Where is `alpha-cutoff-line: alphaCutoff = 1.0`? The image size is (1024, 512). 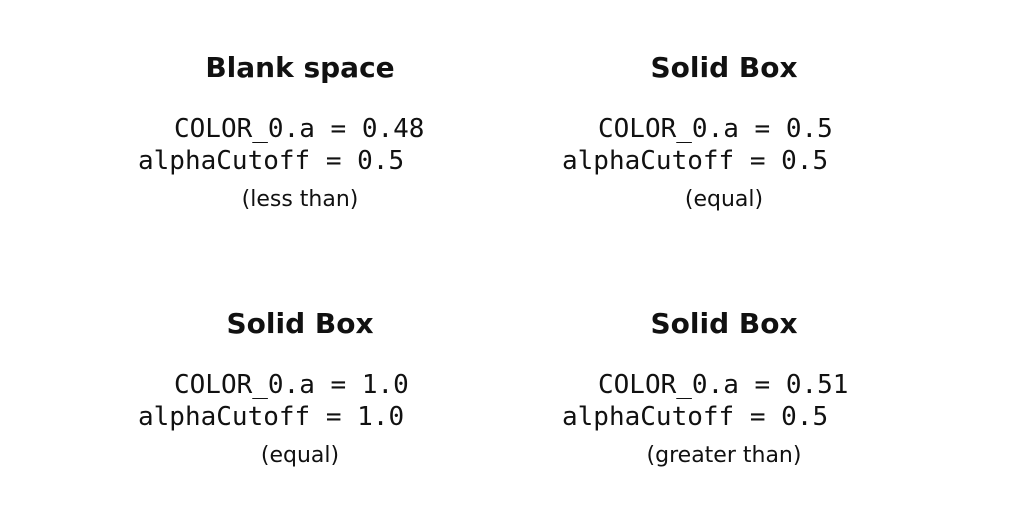
alpha-cutoff-line: alphaCutoff = 1.0 is located at coordinates (271, 417).